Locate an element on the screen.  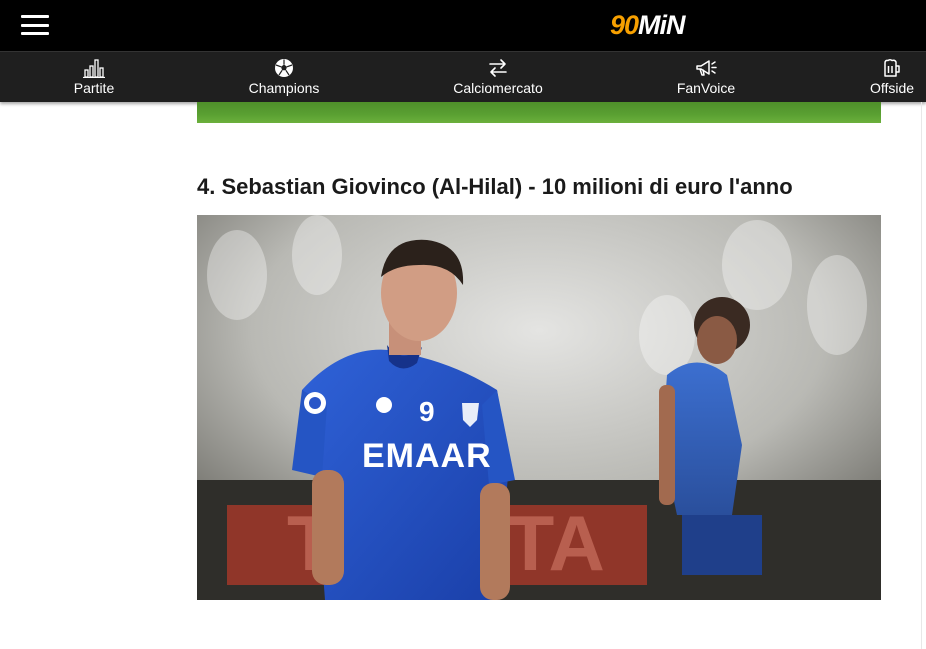
nav-label-fanvoice: FanVoice is located at coordinates (706, 88).